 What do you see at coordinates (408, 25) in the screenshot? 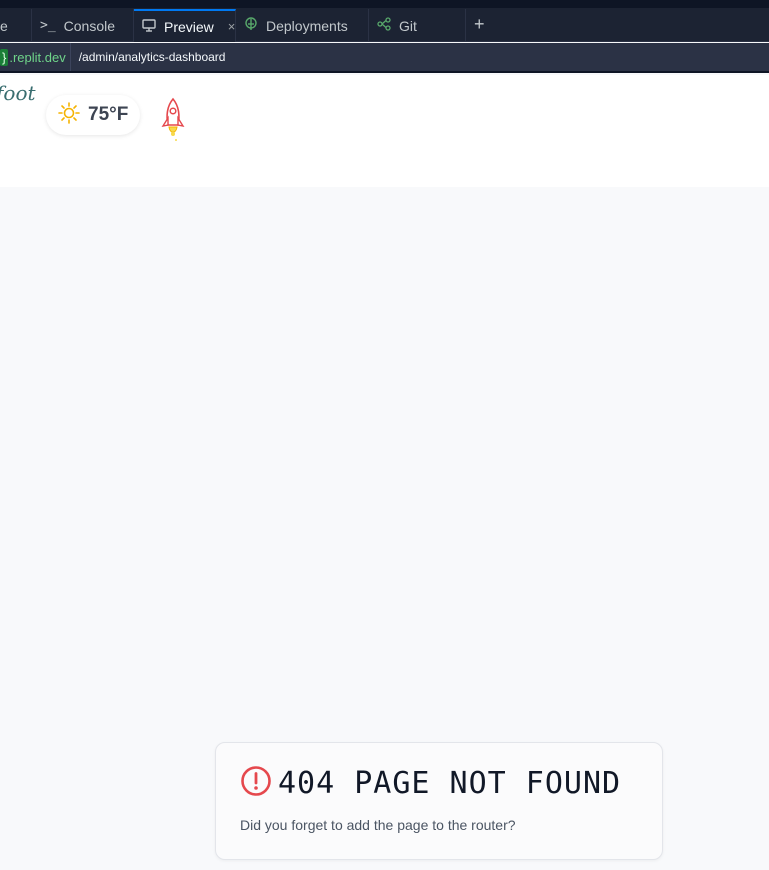
I see `tab-git-label: Git` at bounding box center [408, 25].